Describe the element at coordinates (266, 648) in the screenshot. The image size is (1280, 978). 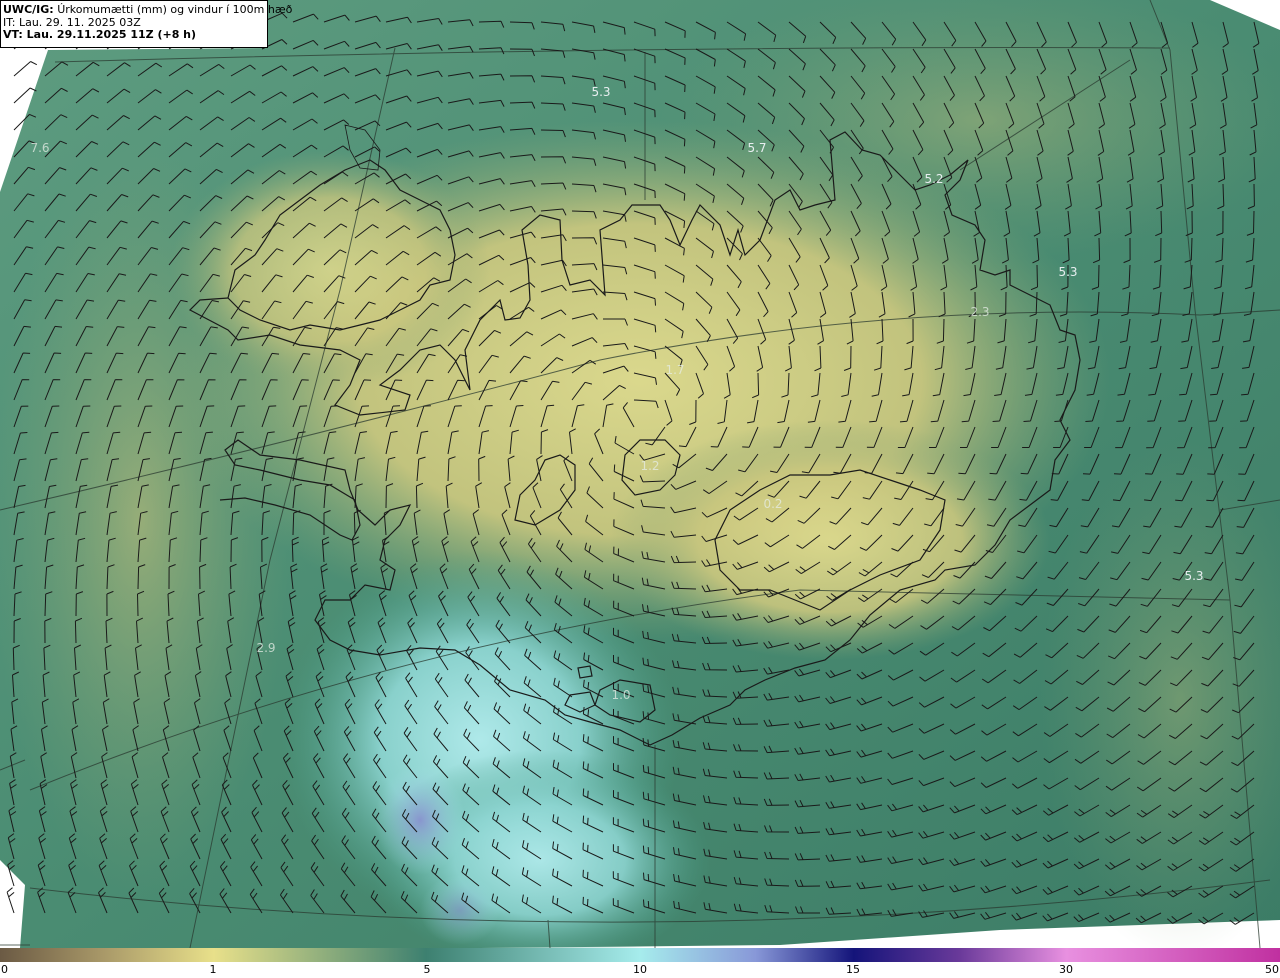
I see `map-value-label: 2.9` at that location.